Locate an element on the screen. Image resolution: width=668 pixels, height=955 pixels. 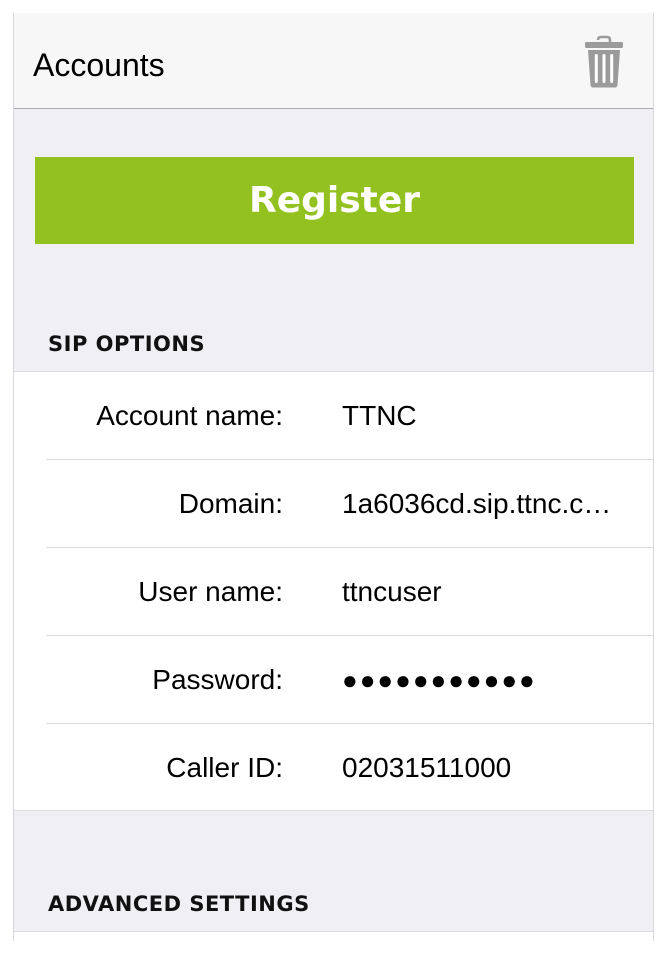
user-name-label: User name: is located at coordinates (210, 591).